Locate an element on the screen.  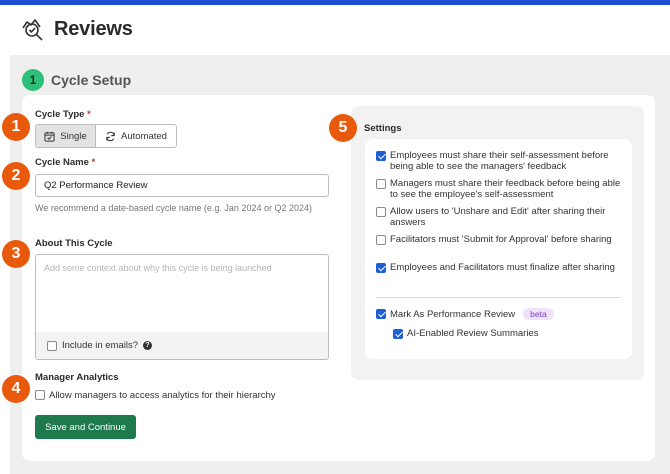
reviews-logo-icon is located at coordinates (32, 30).